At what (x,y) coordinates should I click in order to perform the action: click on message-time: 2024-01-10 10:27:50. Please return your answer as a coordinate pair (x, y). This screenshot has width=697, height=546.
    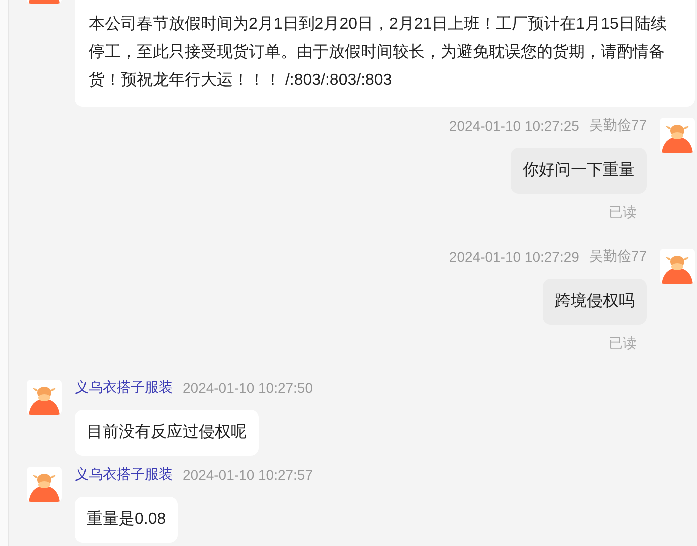
    Looking at the image, I should click on (248, 388).